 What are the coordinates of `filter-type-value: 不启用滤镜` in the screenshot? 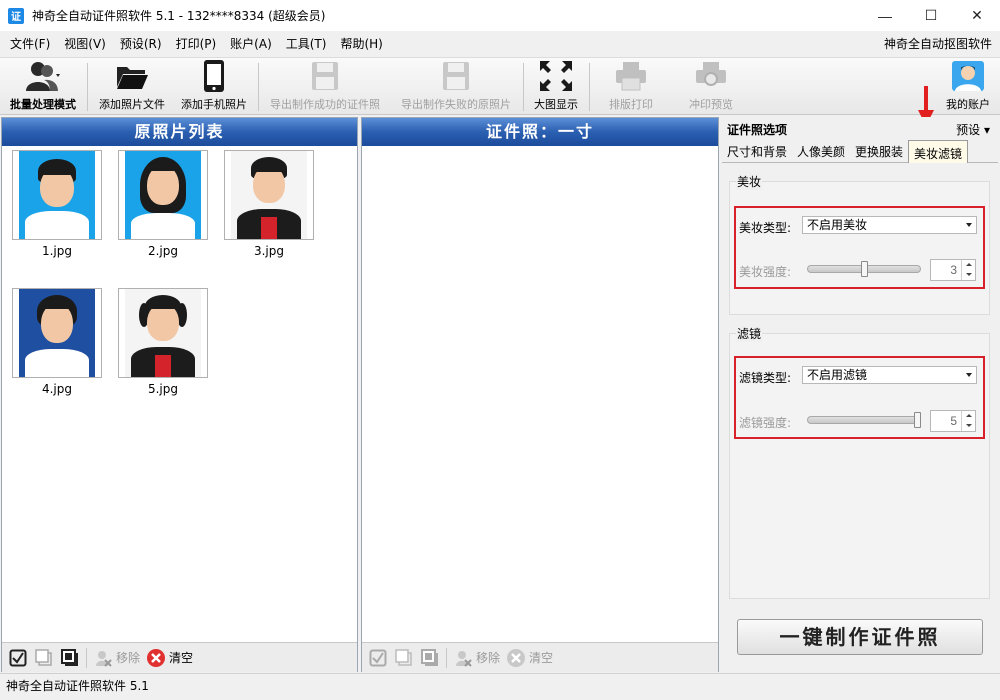 It's located at (837, 375).